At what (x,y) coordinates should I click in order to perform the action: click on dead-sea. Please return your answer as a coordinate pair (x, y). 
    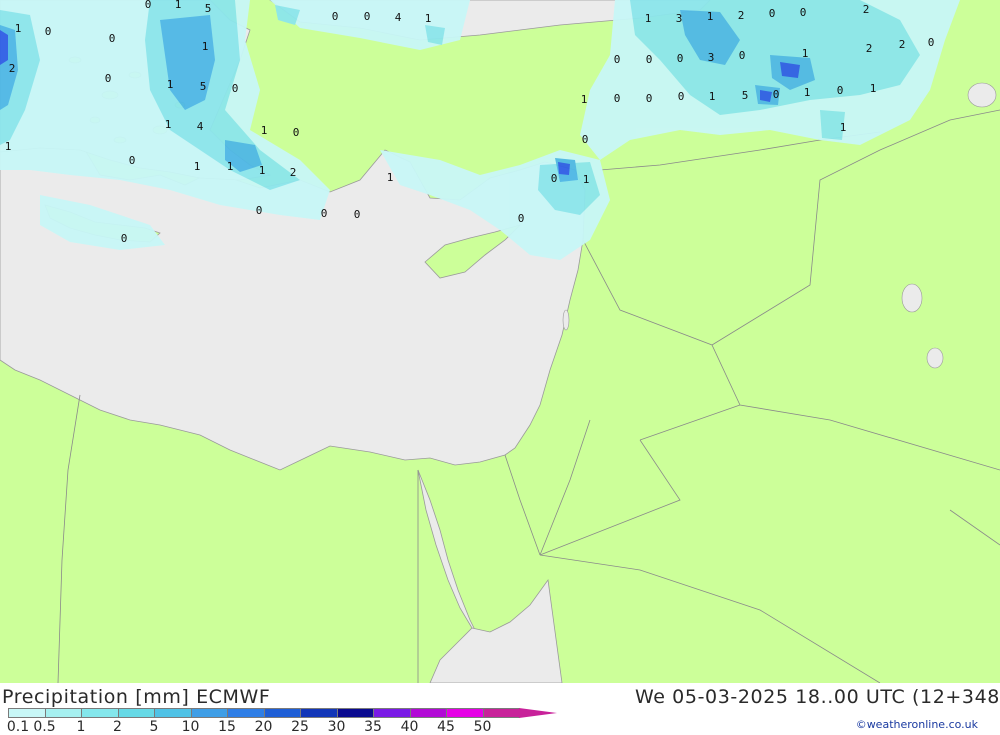
    Looking at the image, I should click on (566, 320).